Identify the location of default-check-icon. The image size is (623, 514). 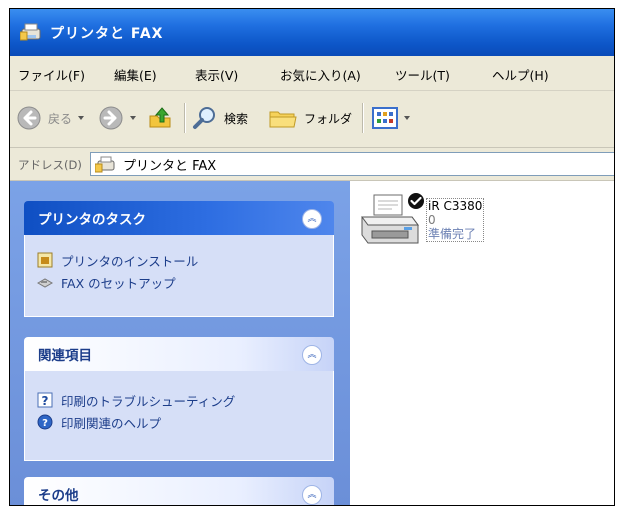
(416, 201).